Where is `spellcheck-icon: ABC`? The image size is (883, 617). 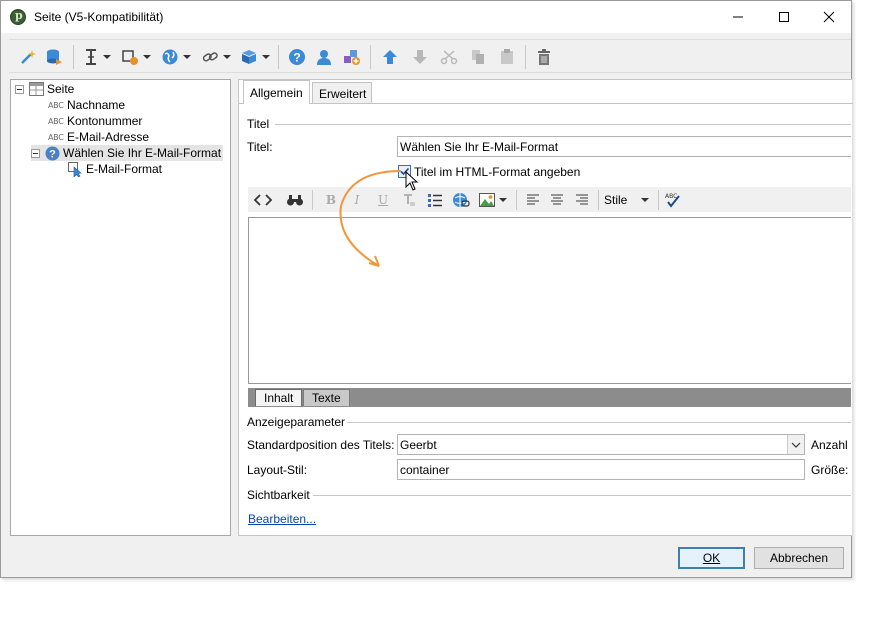 spellcheck-icon: ABC is located at coordinates (672, 200).